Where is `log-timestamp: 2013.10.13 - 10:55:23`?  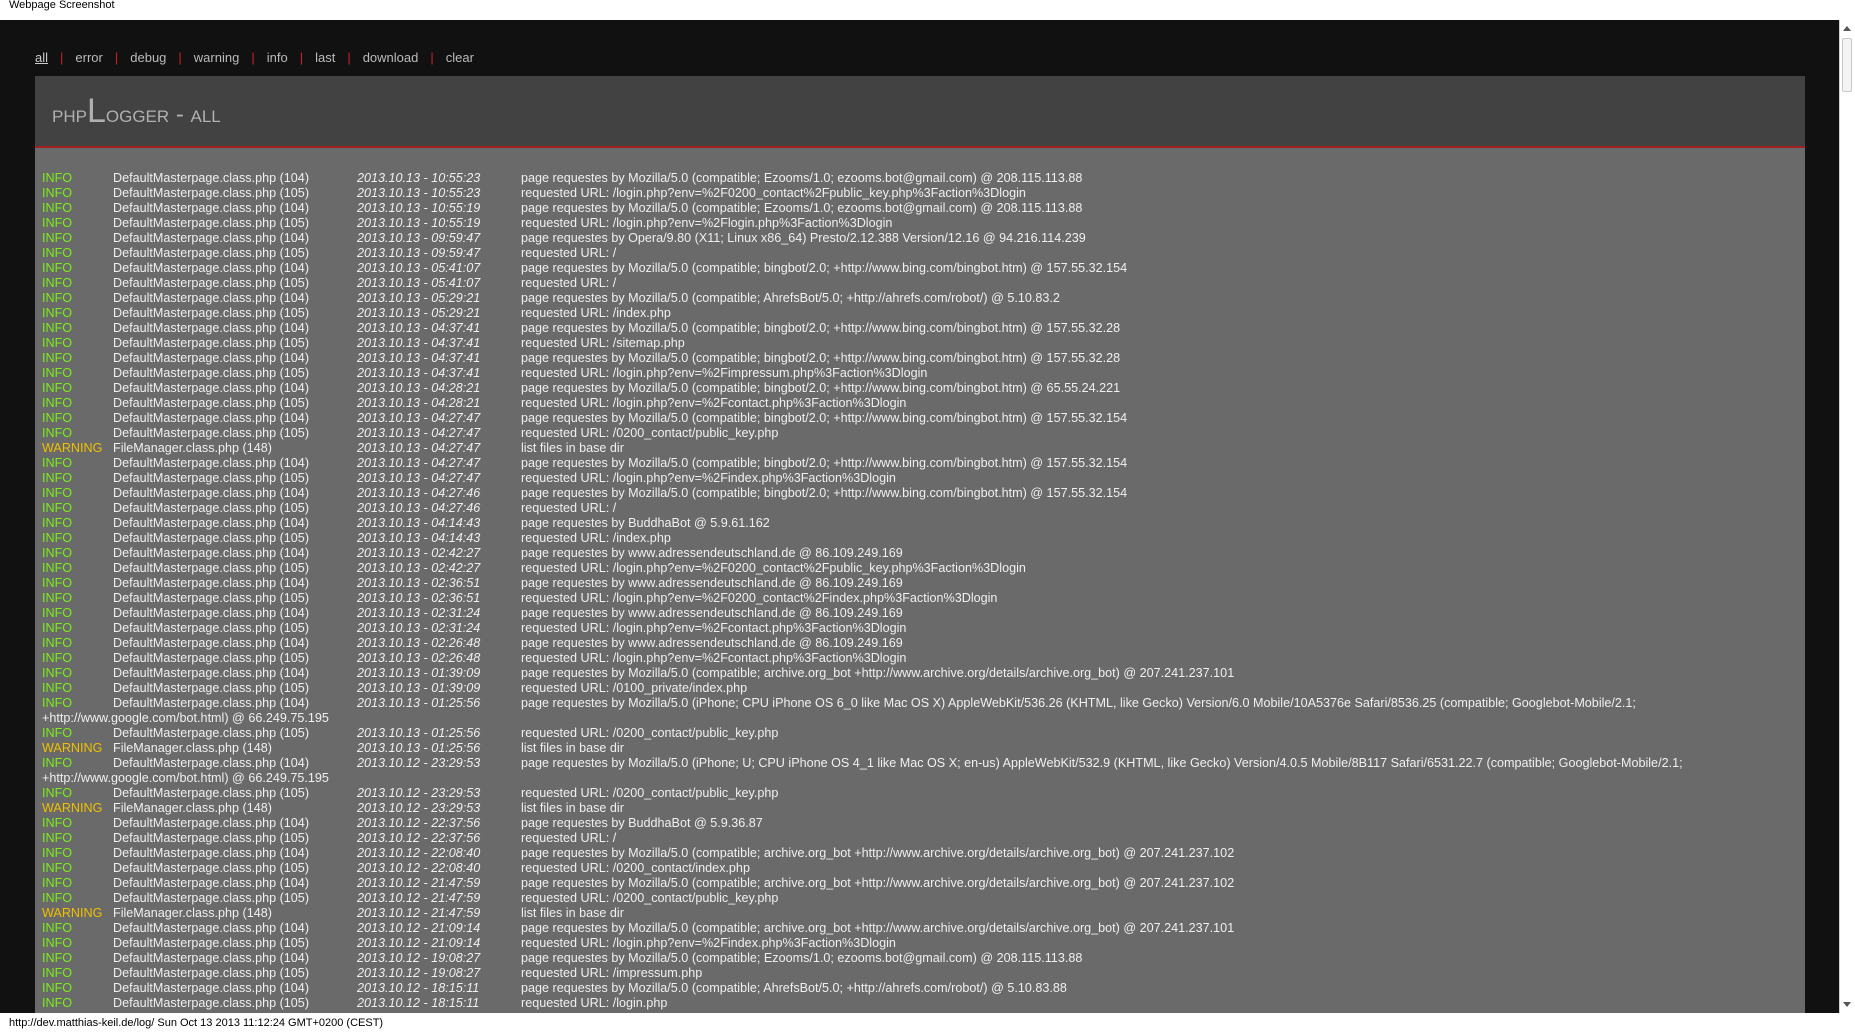 log-timestamp: 2013.10.13 - 10:55:23 is located at coordinates (419, 178).